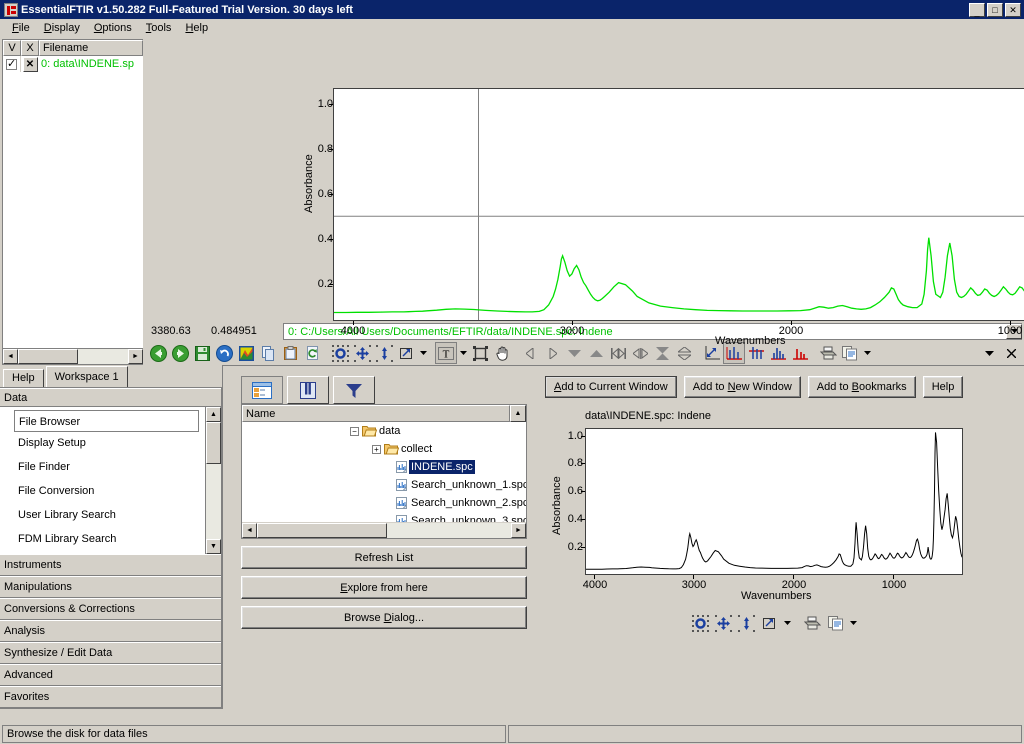  I want to click on scroll-down-icon: ▼, so click(213, 546).